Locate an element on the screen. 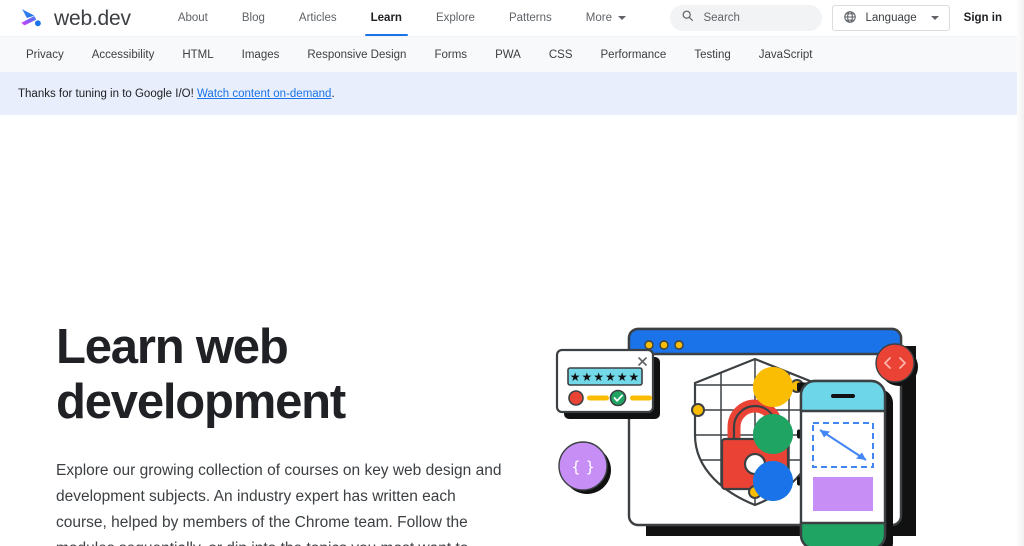 The width and height of the screenshot is (1024, 546). banner-link: Watch content on-demand is located at coordinates (264, 94).